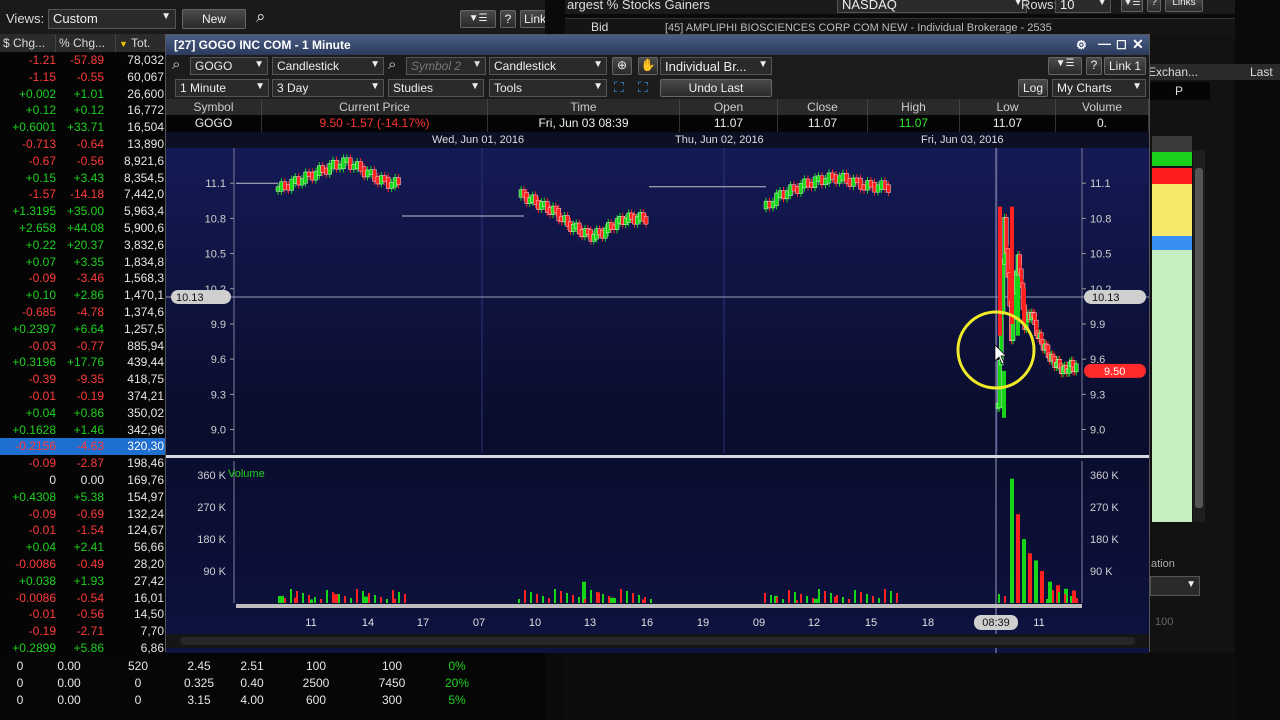 This screenshot has width=1280, height=720. I want to click on maximize-icon: ☐, so click(1121, 45).